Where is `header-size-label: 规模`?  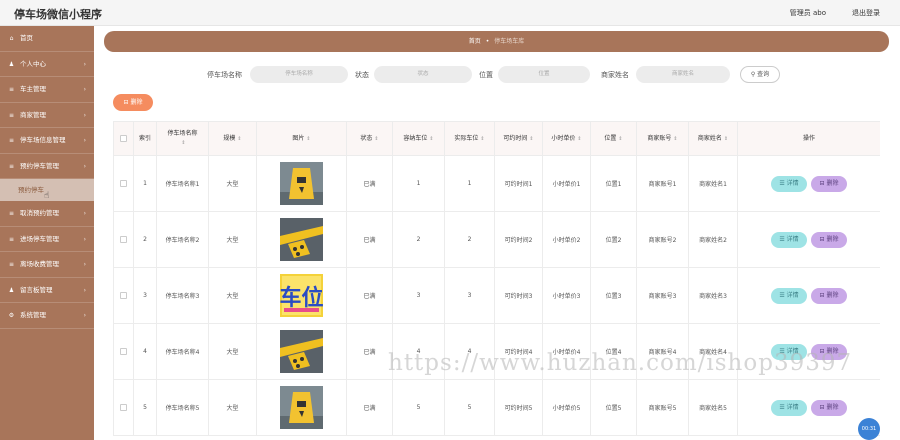 header-size-label: 规模 is located at coordinates (229, 138).